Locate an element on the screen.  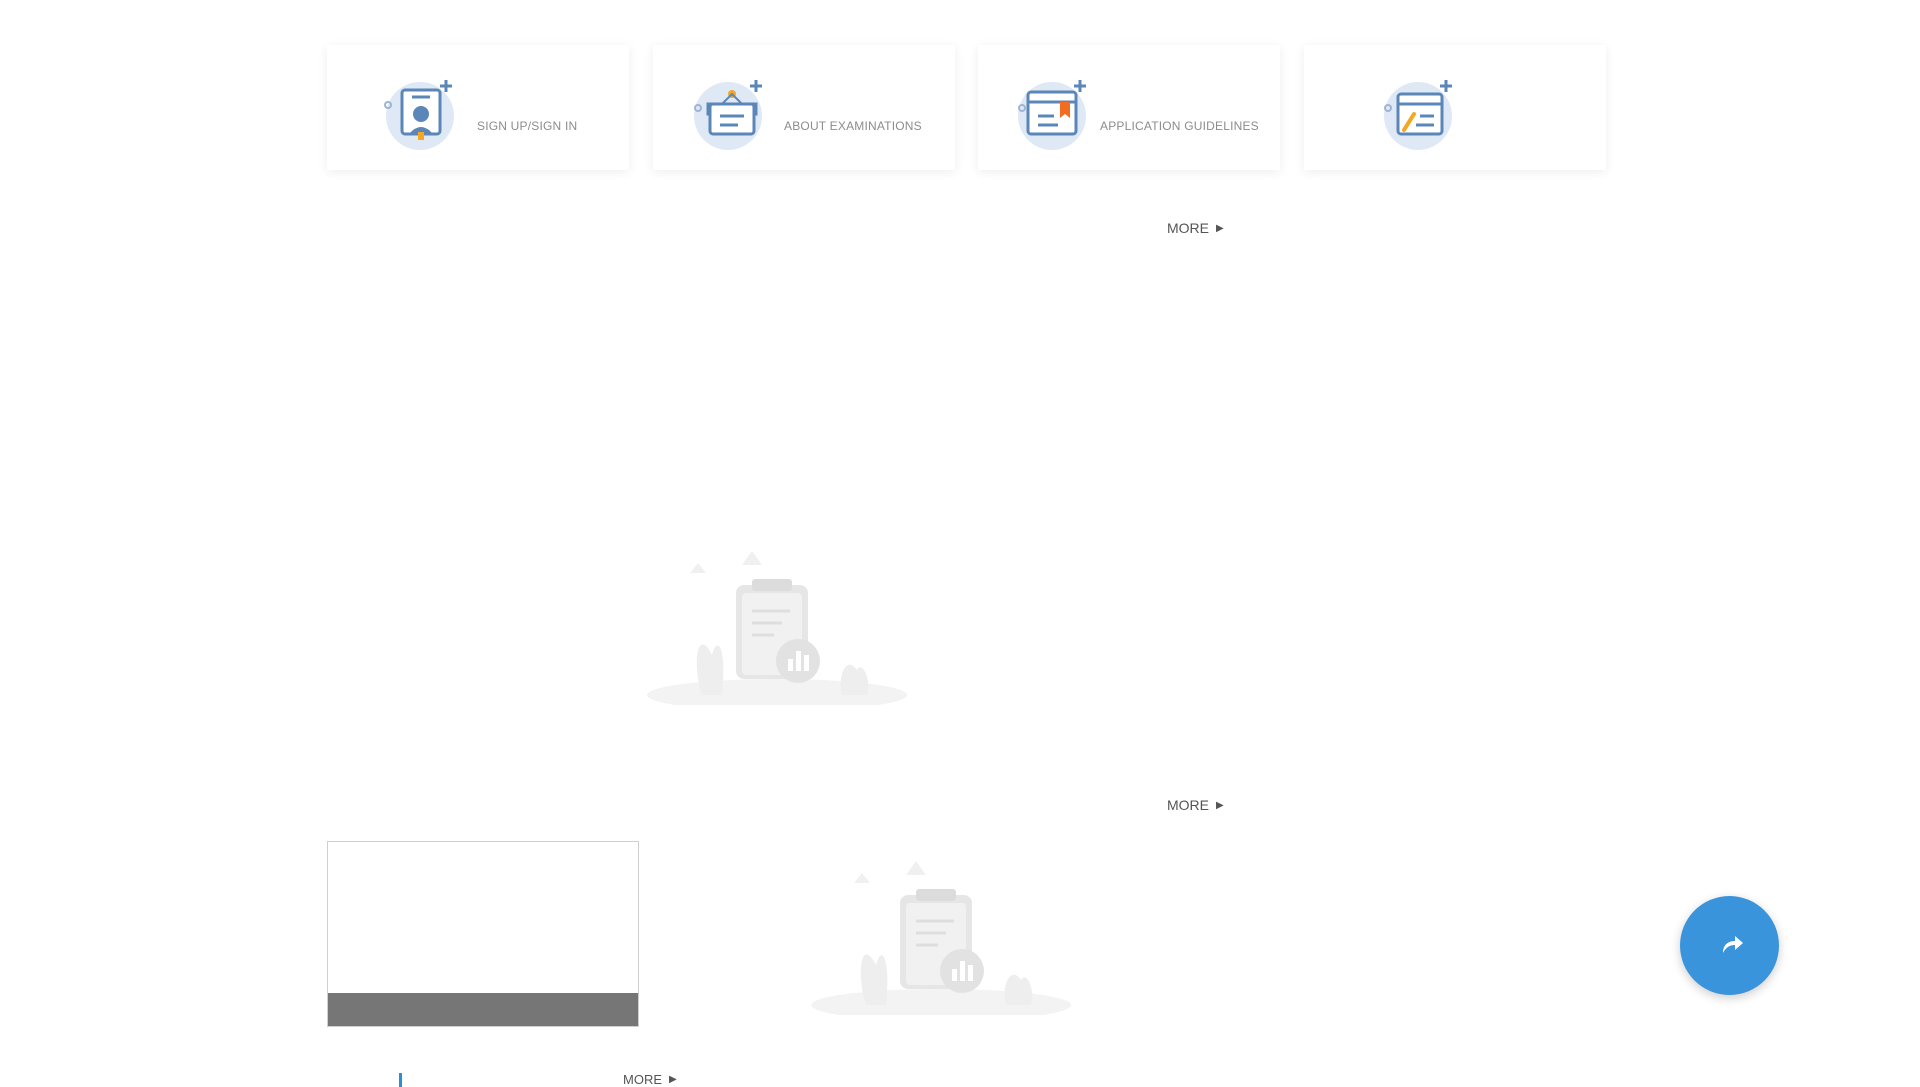
media-caption-bar is located at coordinates (483, 1009).